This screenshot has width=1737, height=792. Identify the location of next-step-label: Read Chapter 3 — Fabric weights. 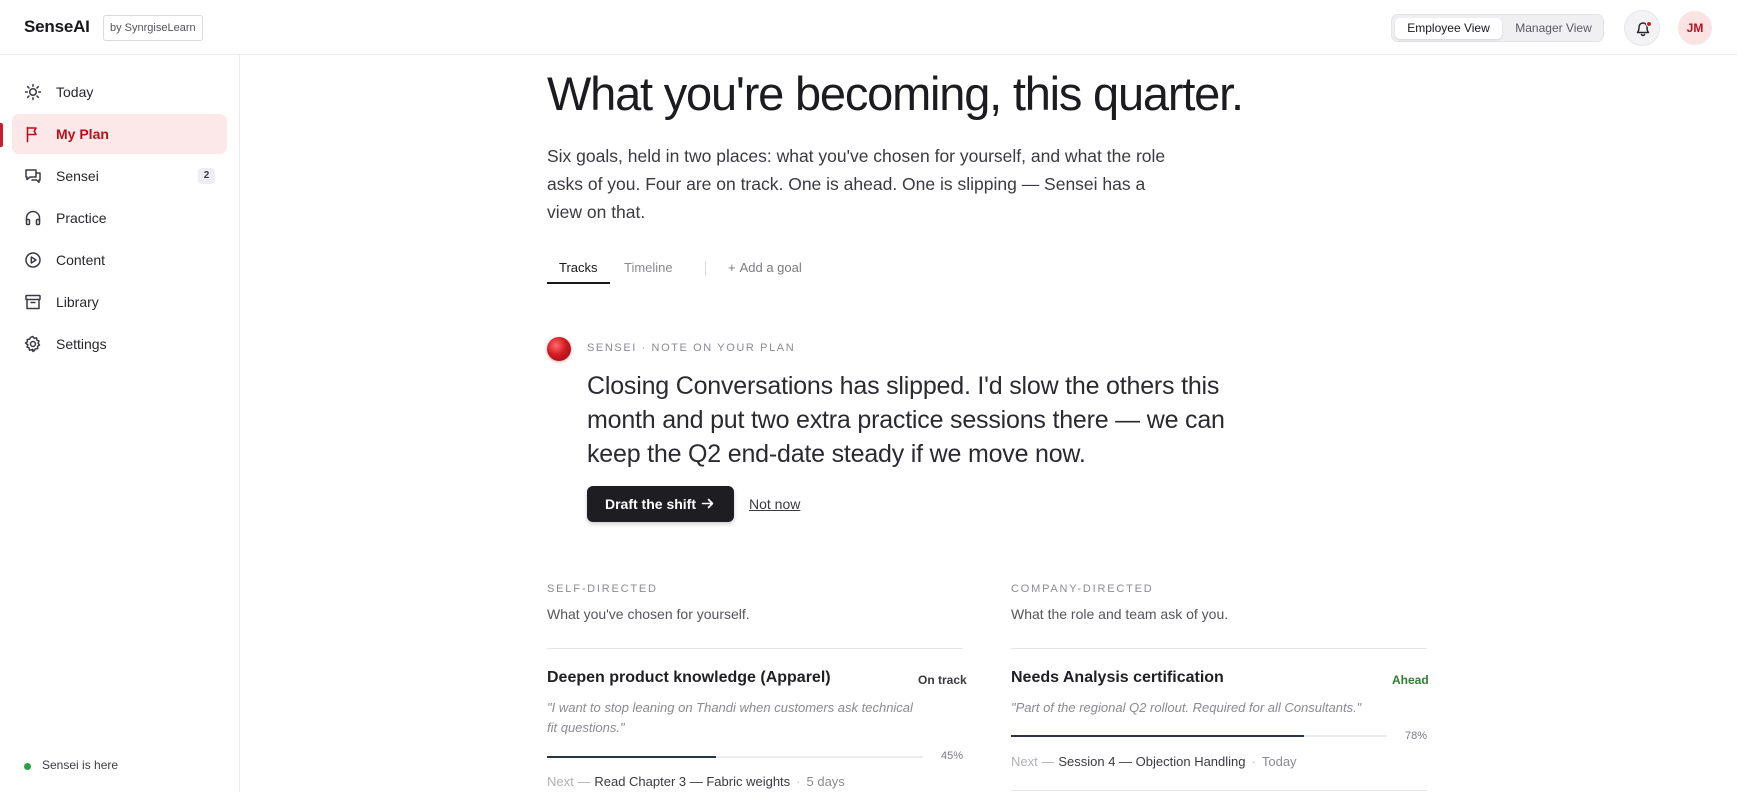
(692, 781).